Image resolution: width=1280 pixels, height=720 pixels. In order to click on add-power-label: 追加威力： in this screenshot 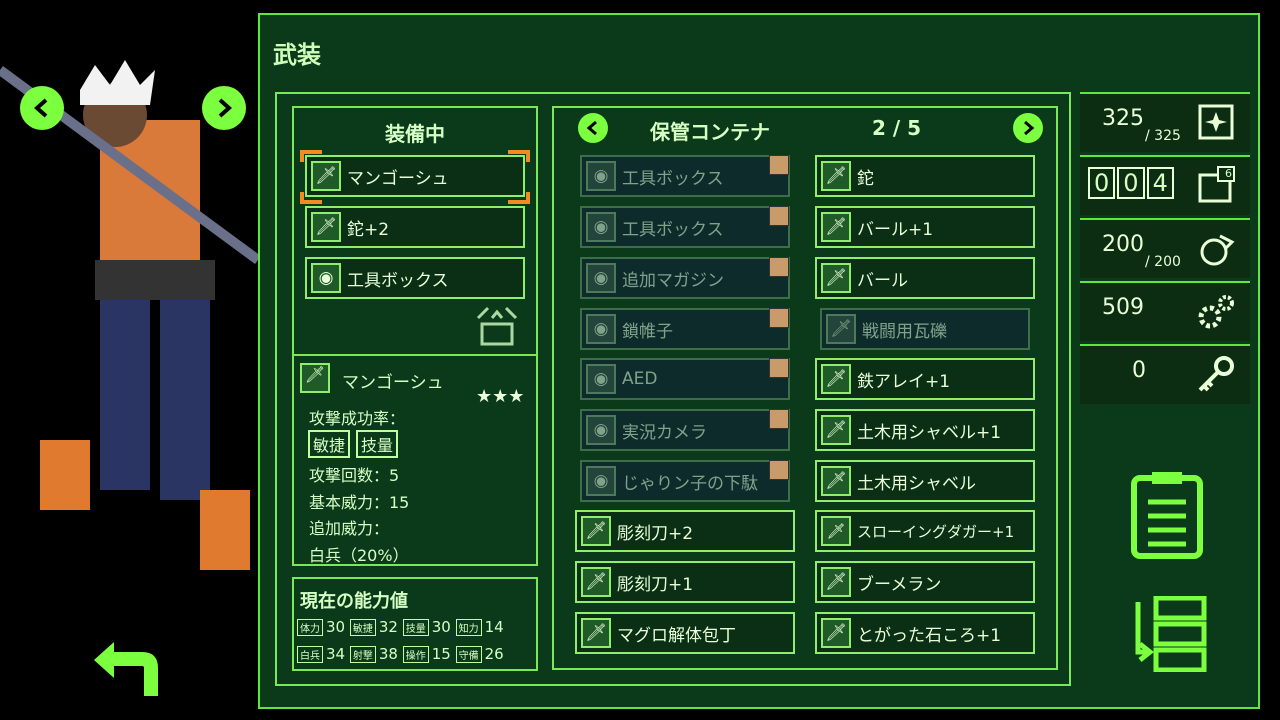, I will do `click(349, 528)`.